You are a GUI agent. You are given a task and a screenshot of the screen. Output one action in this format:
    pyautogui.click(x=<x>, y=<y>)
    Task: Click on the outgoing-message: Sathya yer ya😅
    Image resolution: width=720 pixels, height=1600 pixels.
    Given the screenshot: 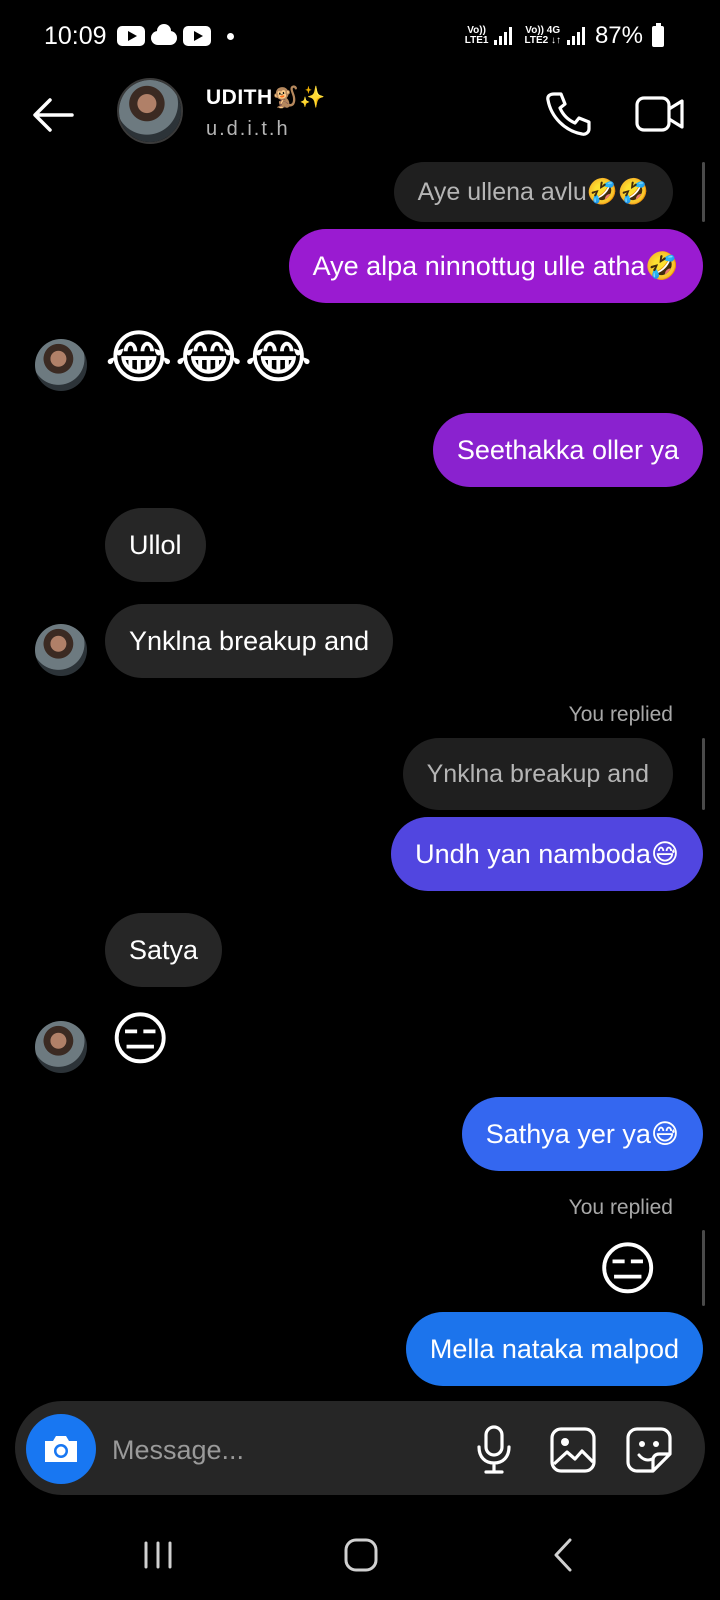 What is the action you would take?
    pyautogui.click(x=582, y=1134)
    